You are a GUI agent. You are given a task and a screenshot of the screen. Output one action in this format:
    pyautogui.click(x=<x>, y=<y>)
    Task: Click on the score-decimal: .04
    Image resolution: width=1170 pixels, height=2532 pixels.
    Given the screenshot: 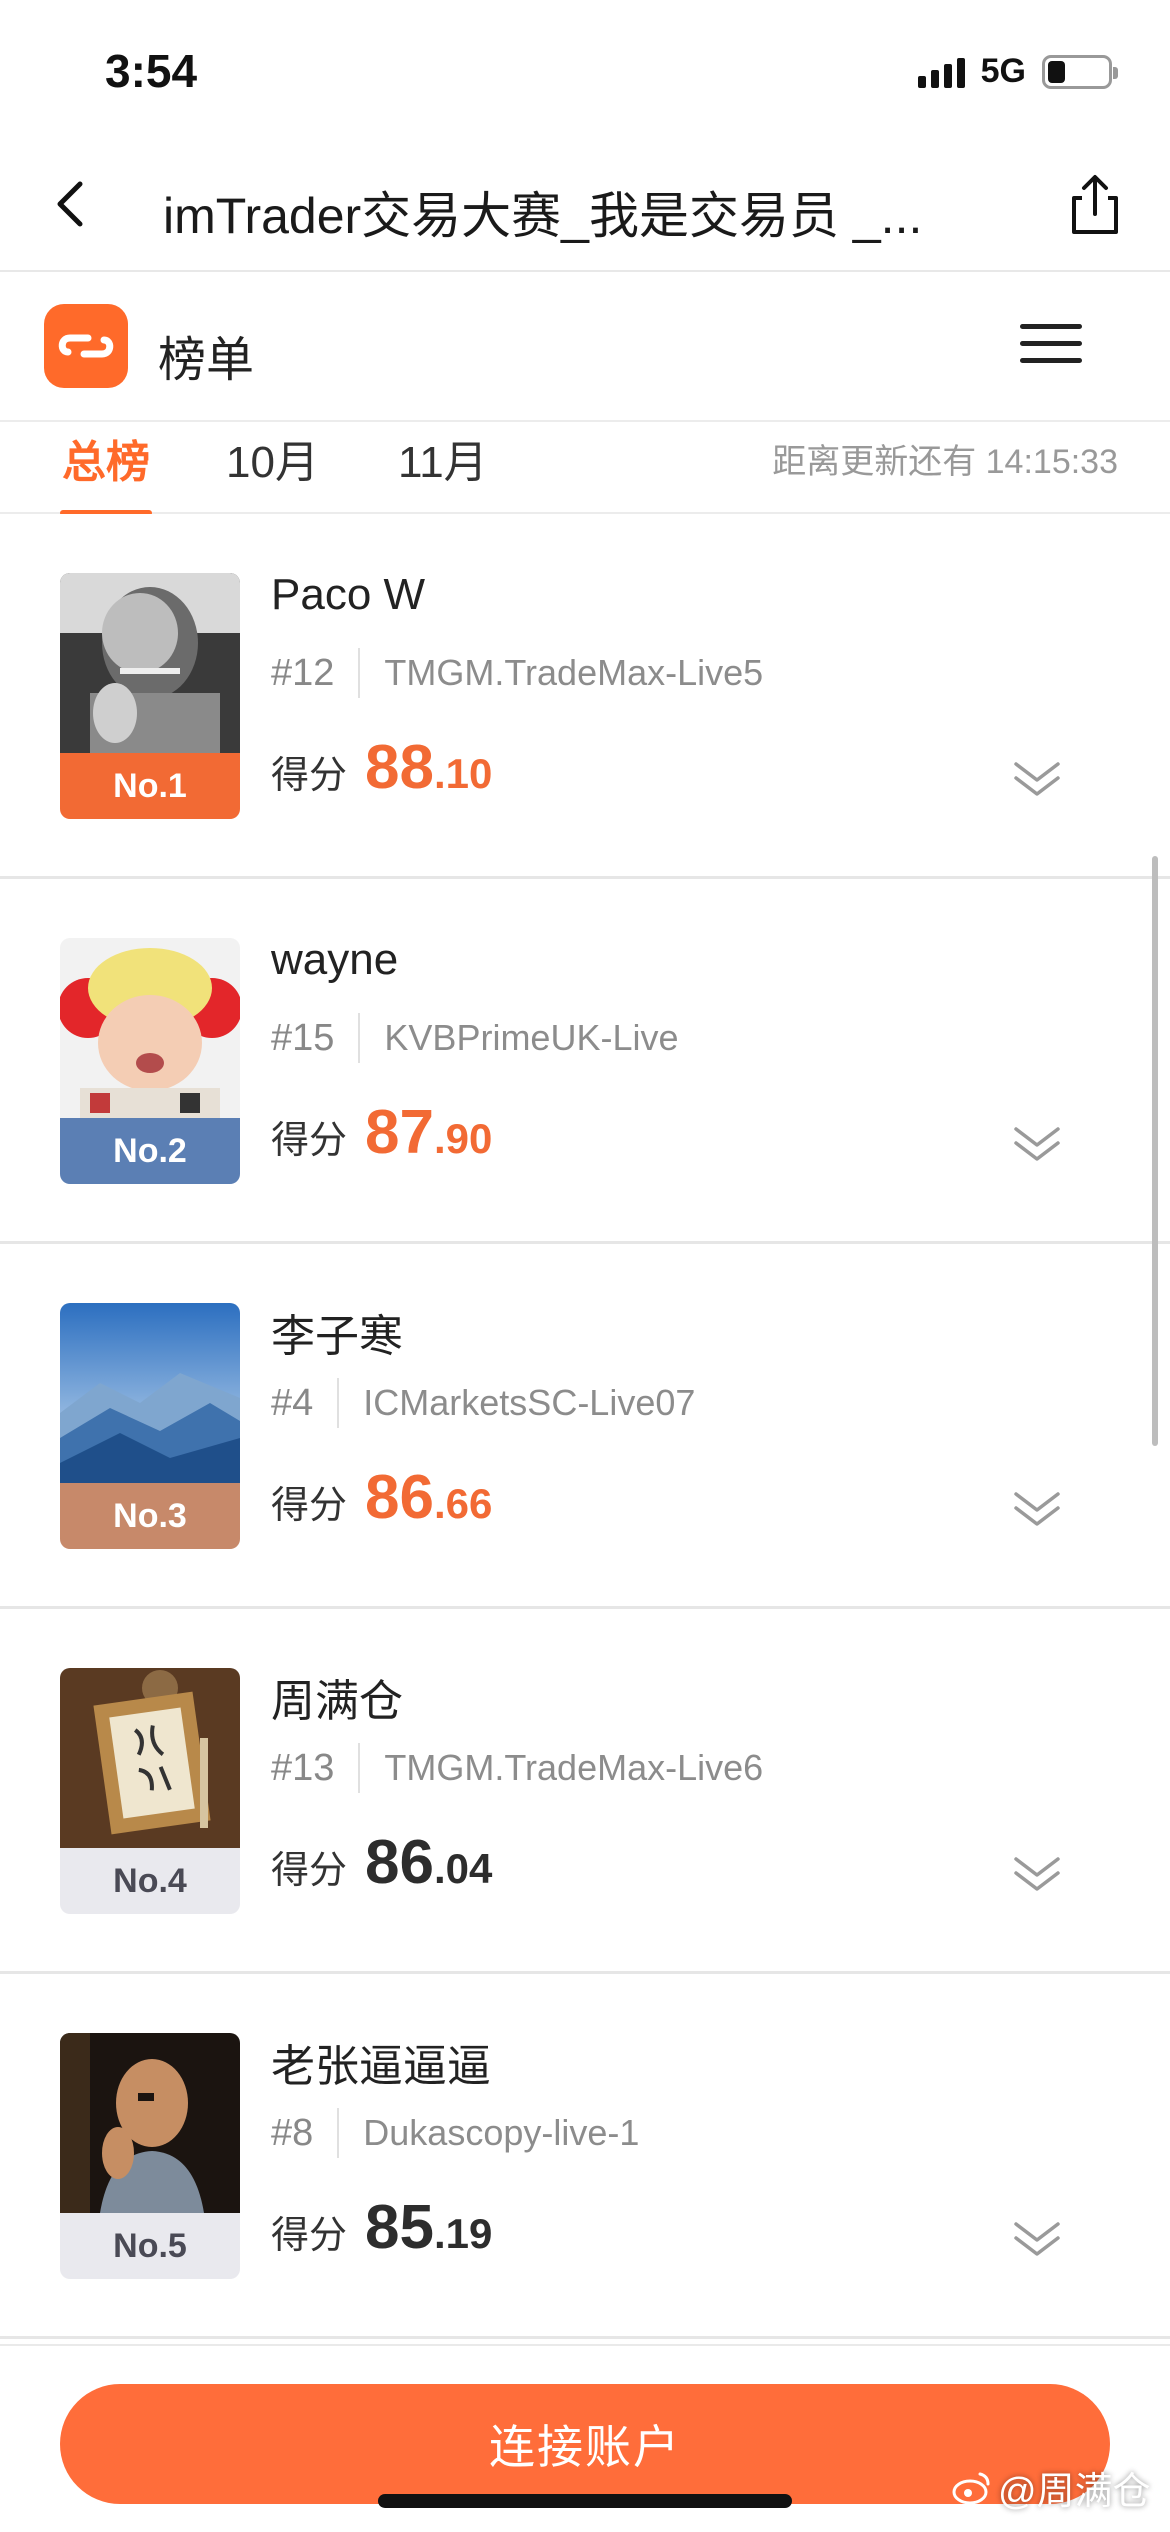 What is the action you would take?
    pyautogui.click(x=463, y=1868)
    